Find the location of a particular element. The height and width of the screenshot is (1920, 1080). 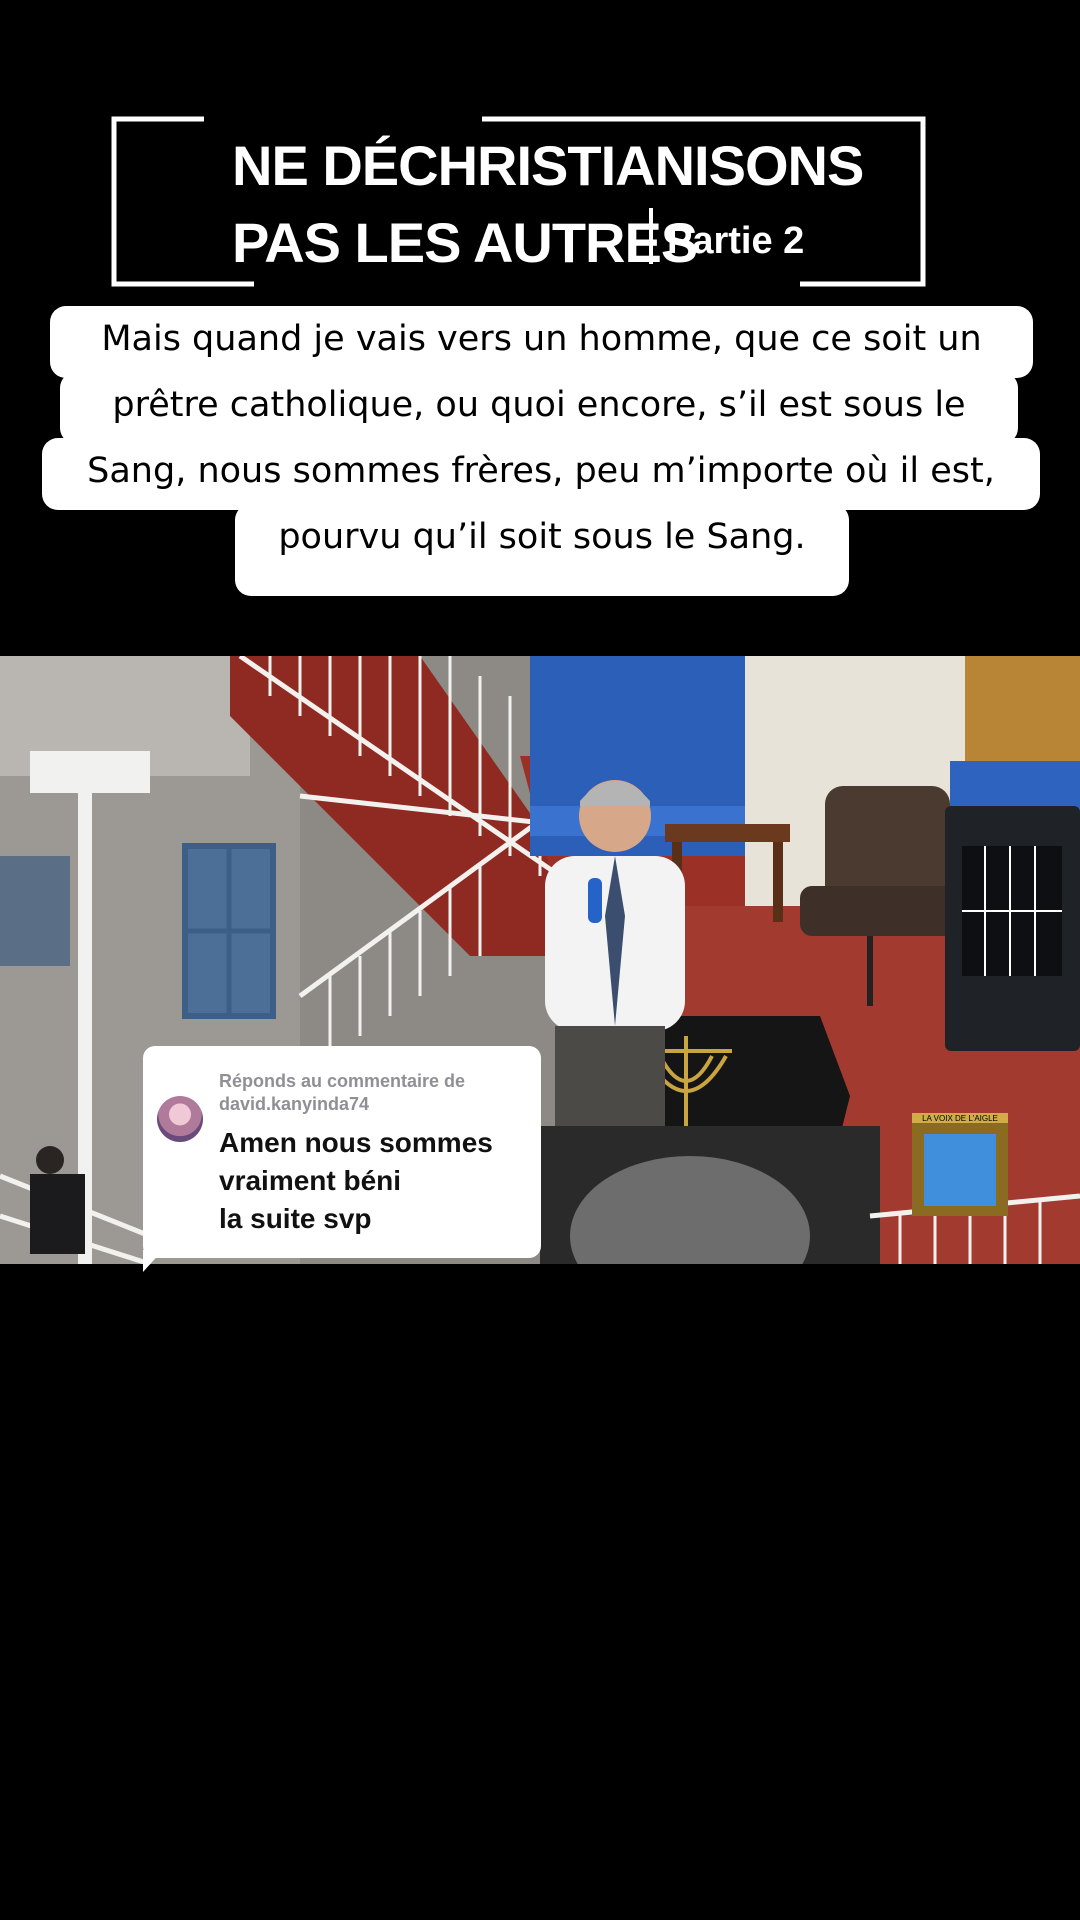

part-label: Partie 2 is located at coordinates (736, 241).